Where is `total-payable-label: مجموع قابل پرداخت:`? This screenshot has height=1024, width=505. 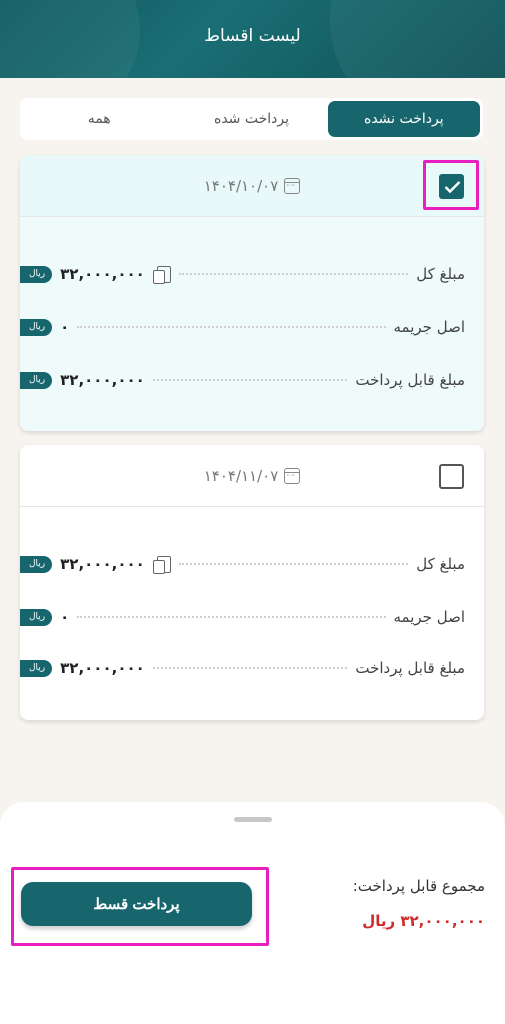 total-payable-label: مجموع قابل پرداخت: is located at coordinates (418, 886).